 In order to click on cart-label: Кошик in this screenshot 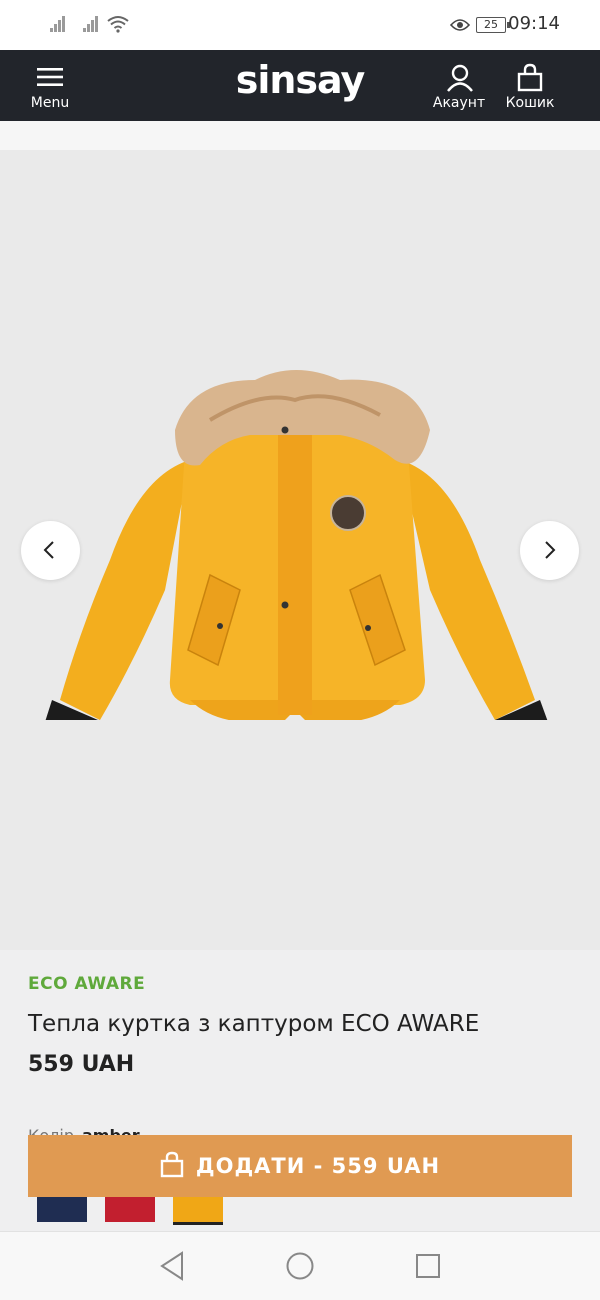, I will do `click(530, 103)`.